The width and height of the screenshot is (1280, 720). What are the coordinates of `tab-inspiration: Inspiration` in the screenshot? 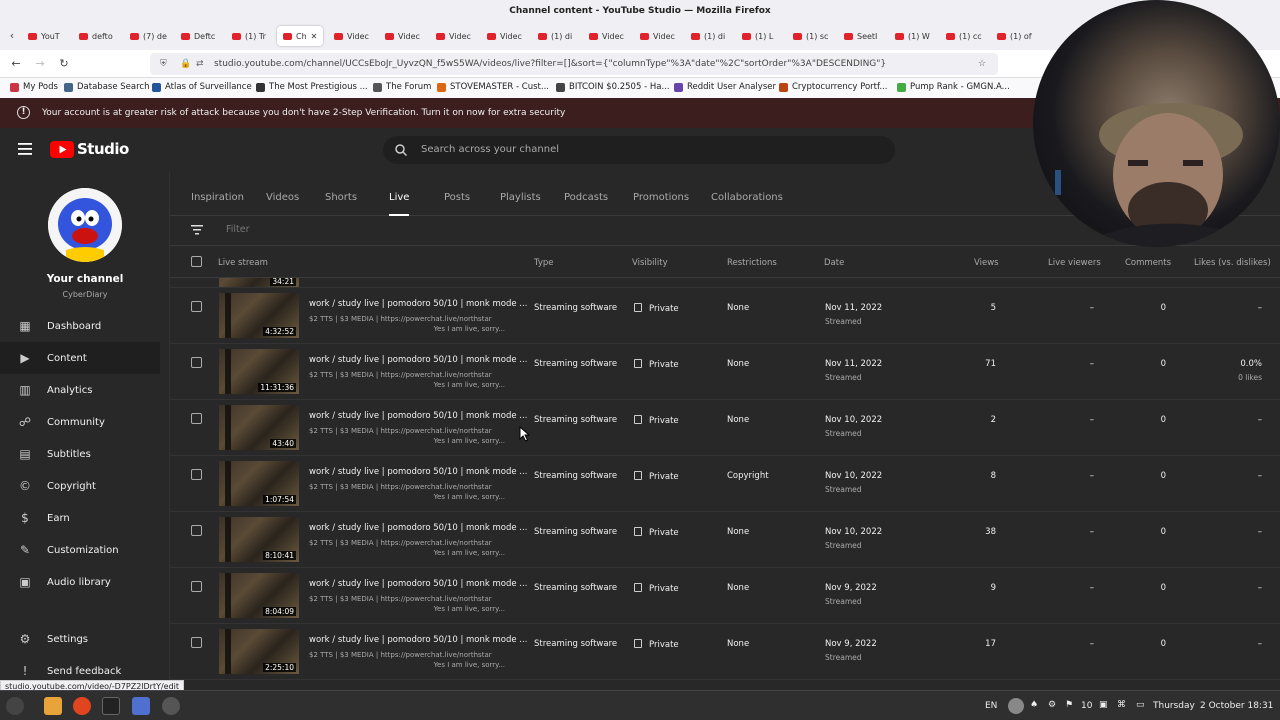 It's located at (217, 194).